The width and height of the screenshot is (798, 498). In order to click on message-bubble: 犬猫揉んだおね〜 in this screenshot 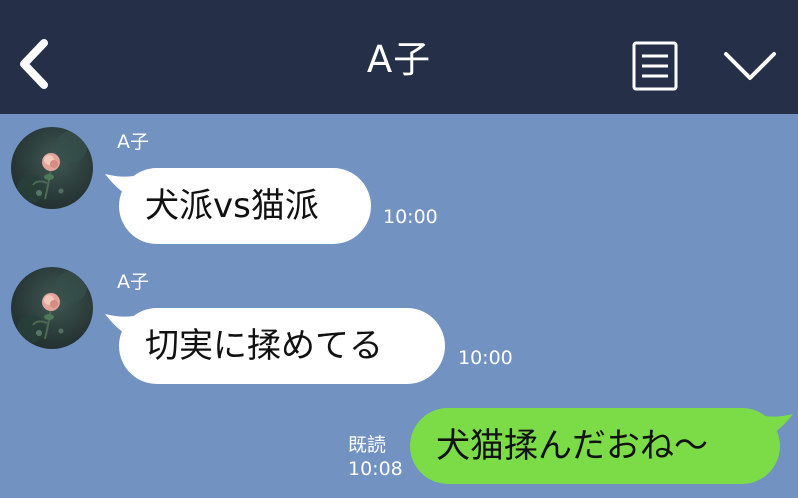, I will do `click(595, 446)`.